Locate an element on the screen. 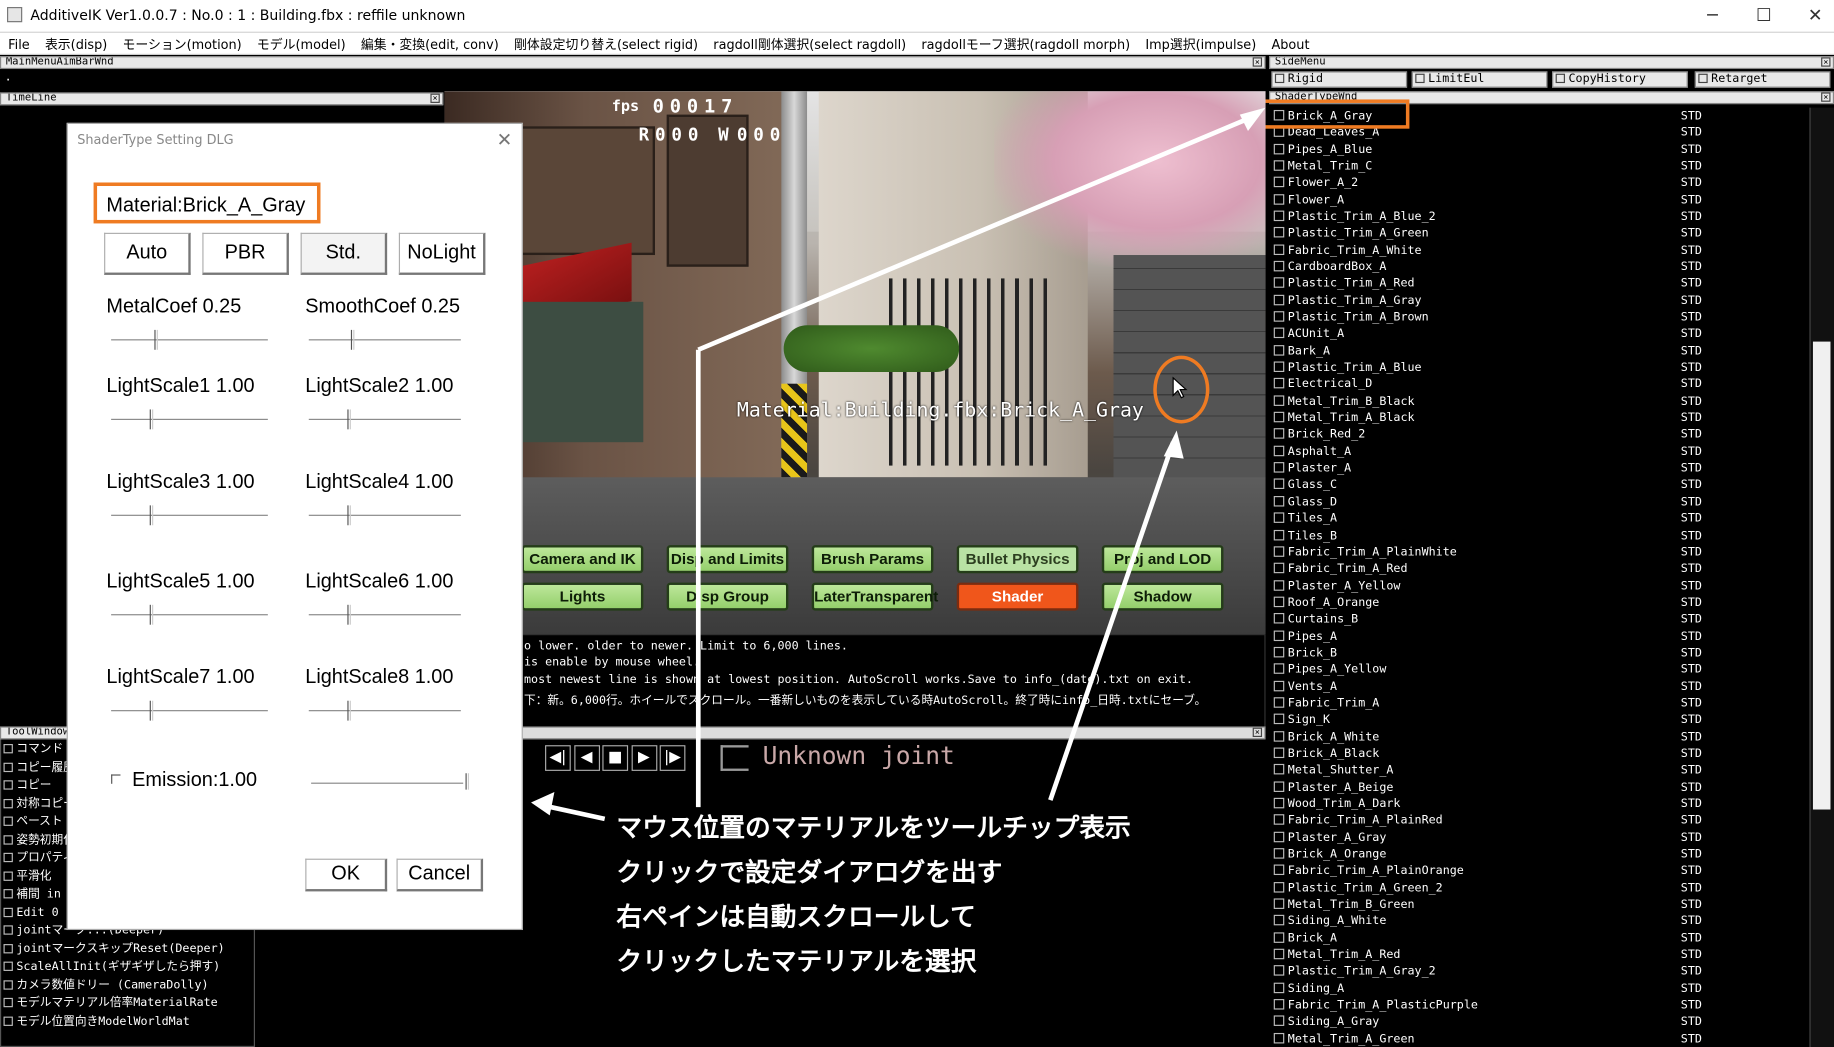 The image size is (1834, 1047). dialog-close-button: ✕ is located at coordinates (505, 140).